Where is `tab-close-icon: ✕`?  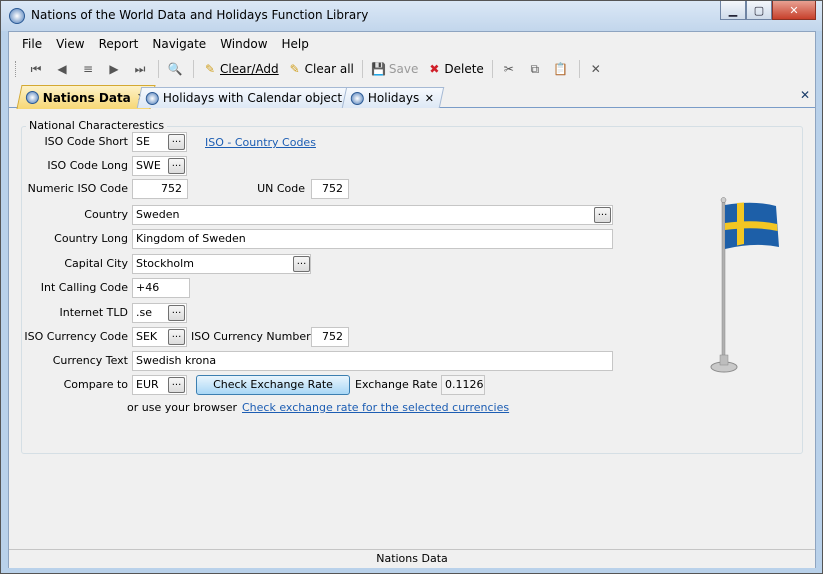
tab-close-icon: ✕ is located at coordinates (429, 98).